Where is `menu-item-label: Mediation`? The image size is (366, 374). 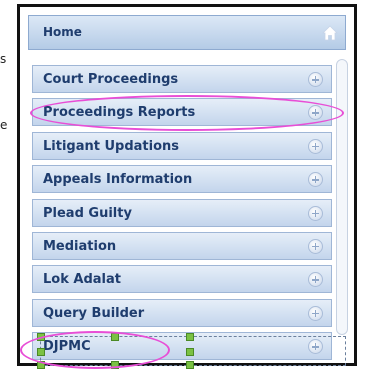
menu-item-label: Mediation is located at coordinates (80, 246).